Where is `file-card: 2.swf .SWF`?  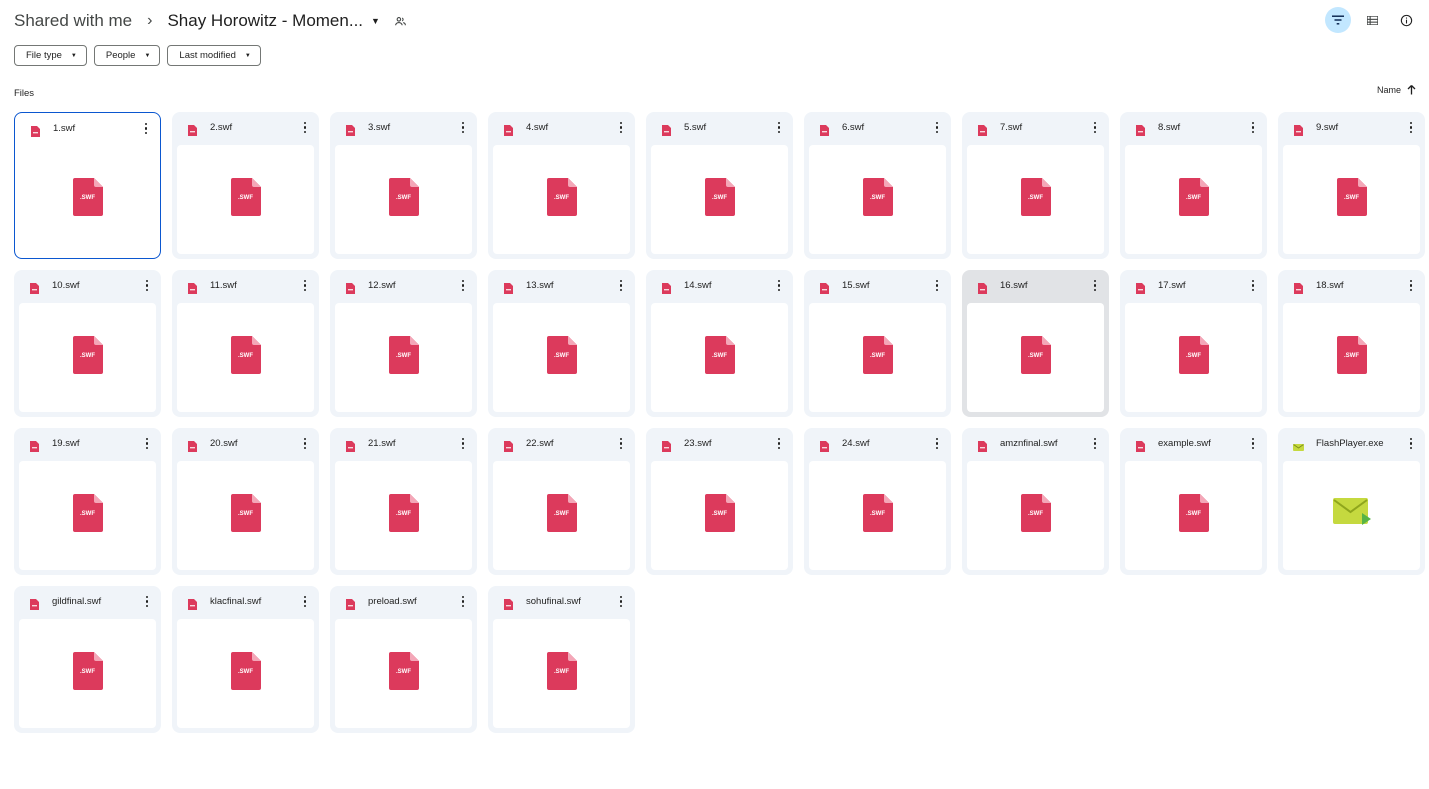 file-card: 2.swf .SWF is located at coordinates (245, 185).